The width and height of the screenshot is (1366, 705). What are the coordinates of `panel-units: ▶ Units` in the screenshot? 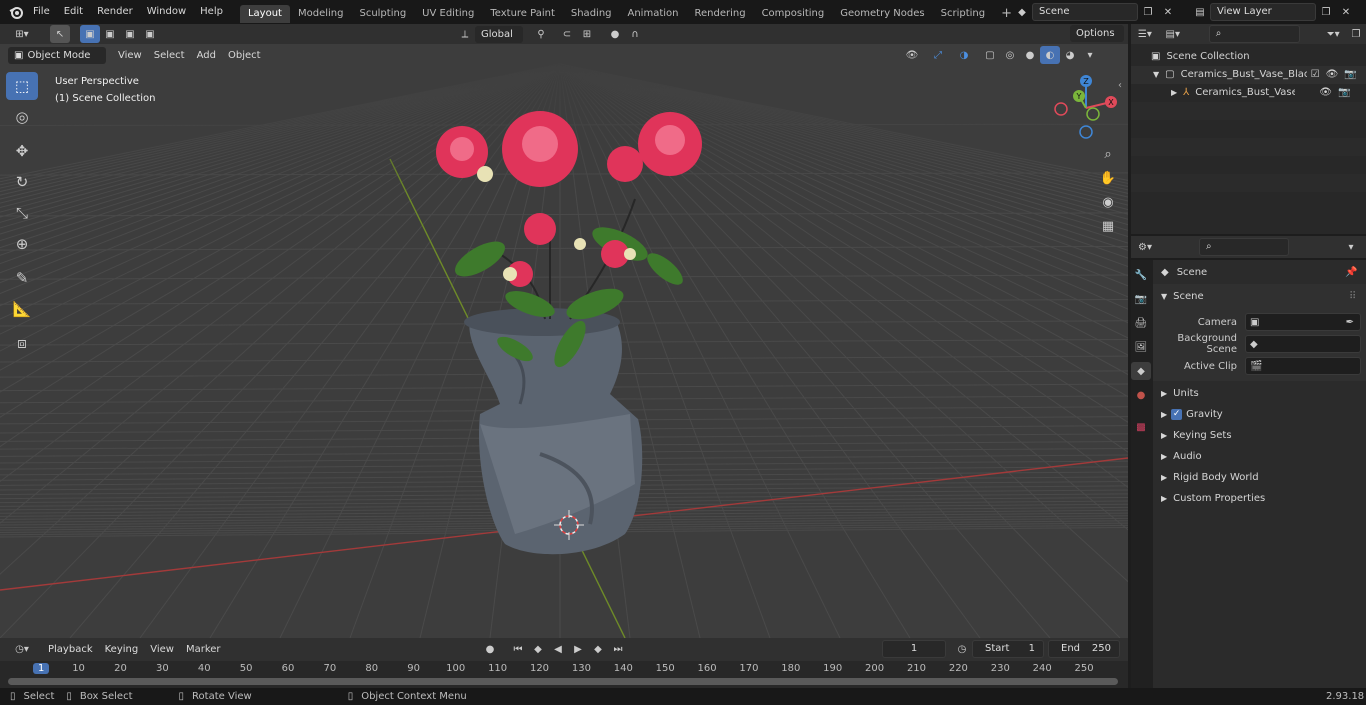 It's located at (1259, 393).